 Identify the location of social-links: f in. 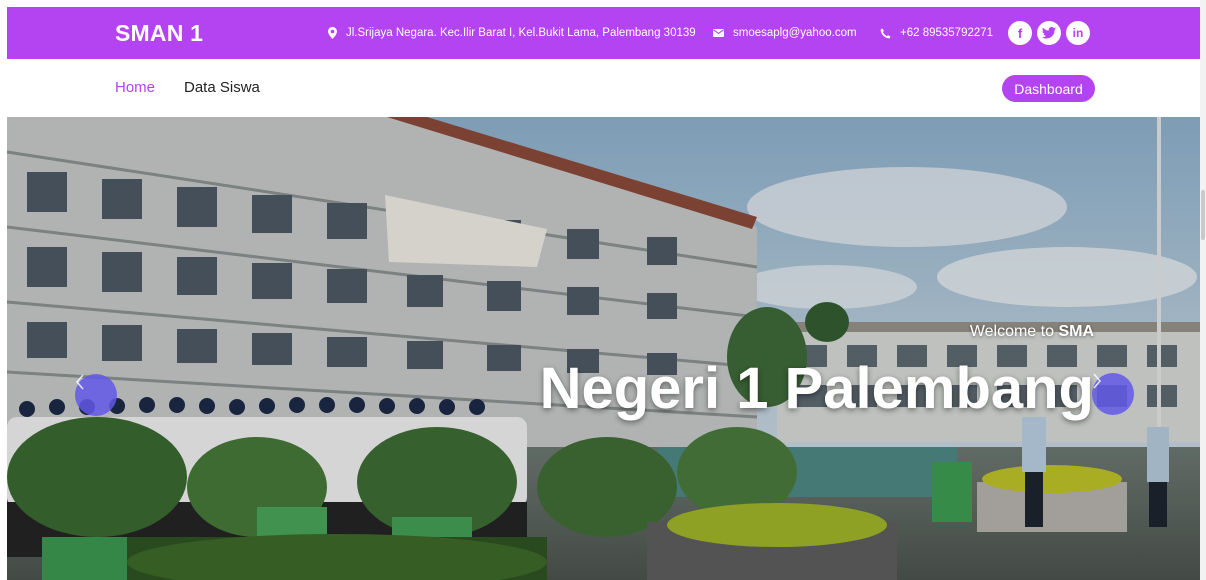
(1049, 33).